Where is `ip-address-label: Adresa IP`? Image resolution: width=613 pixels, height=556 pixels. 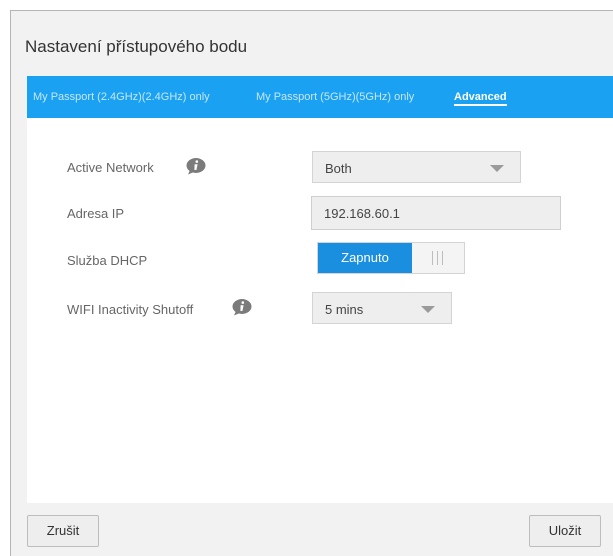
ip-address-label: Adresa IP is located at coordinates (96, 213).